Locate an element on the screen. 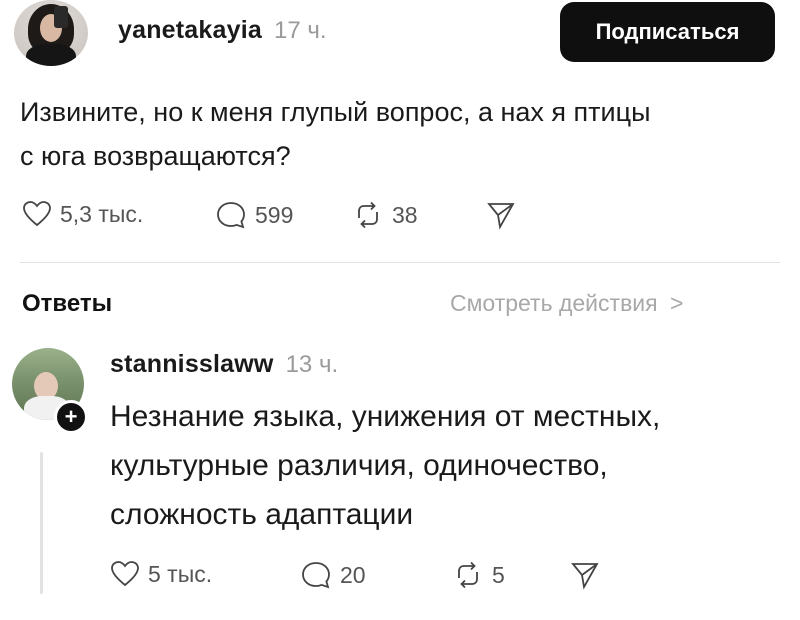 This screenshot has height=620, width=800. reply-like-button: 5 тыс. is located at coordinates (161, 574).